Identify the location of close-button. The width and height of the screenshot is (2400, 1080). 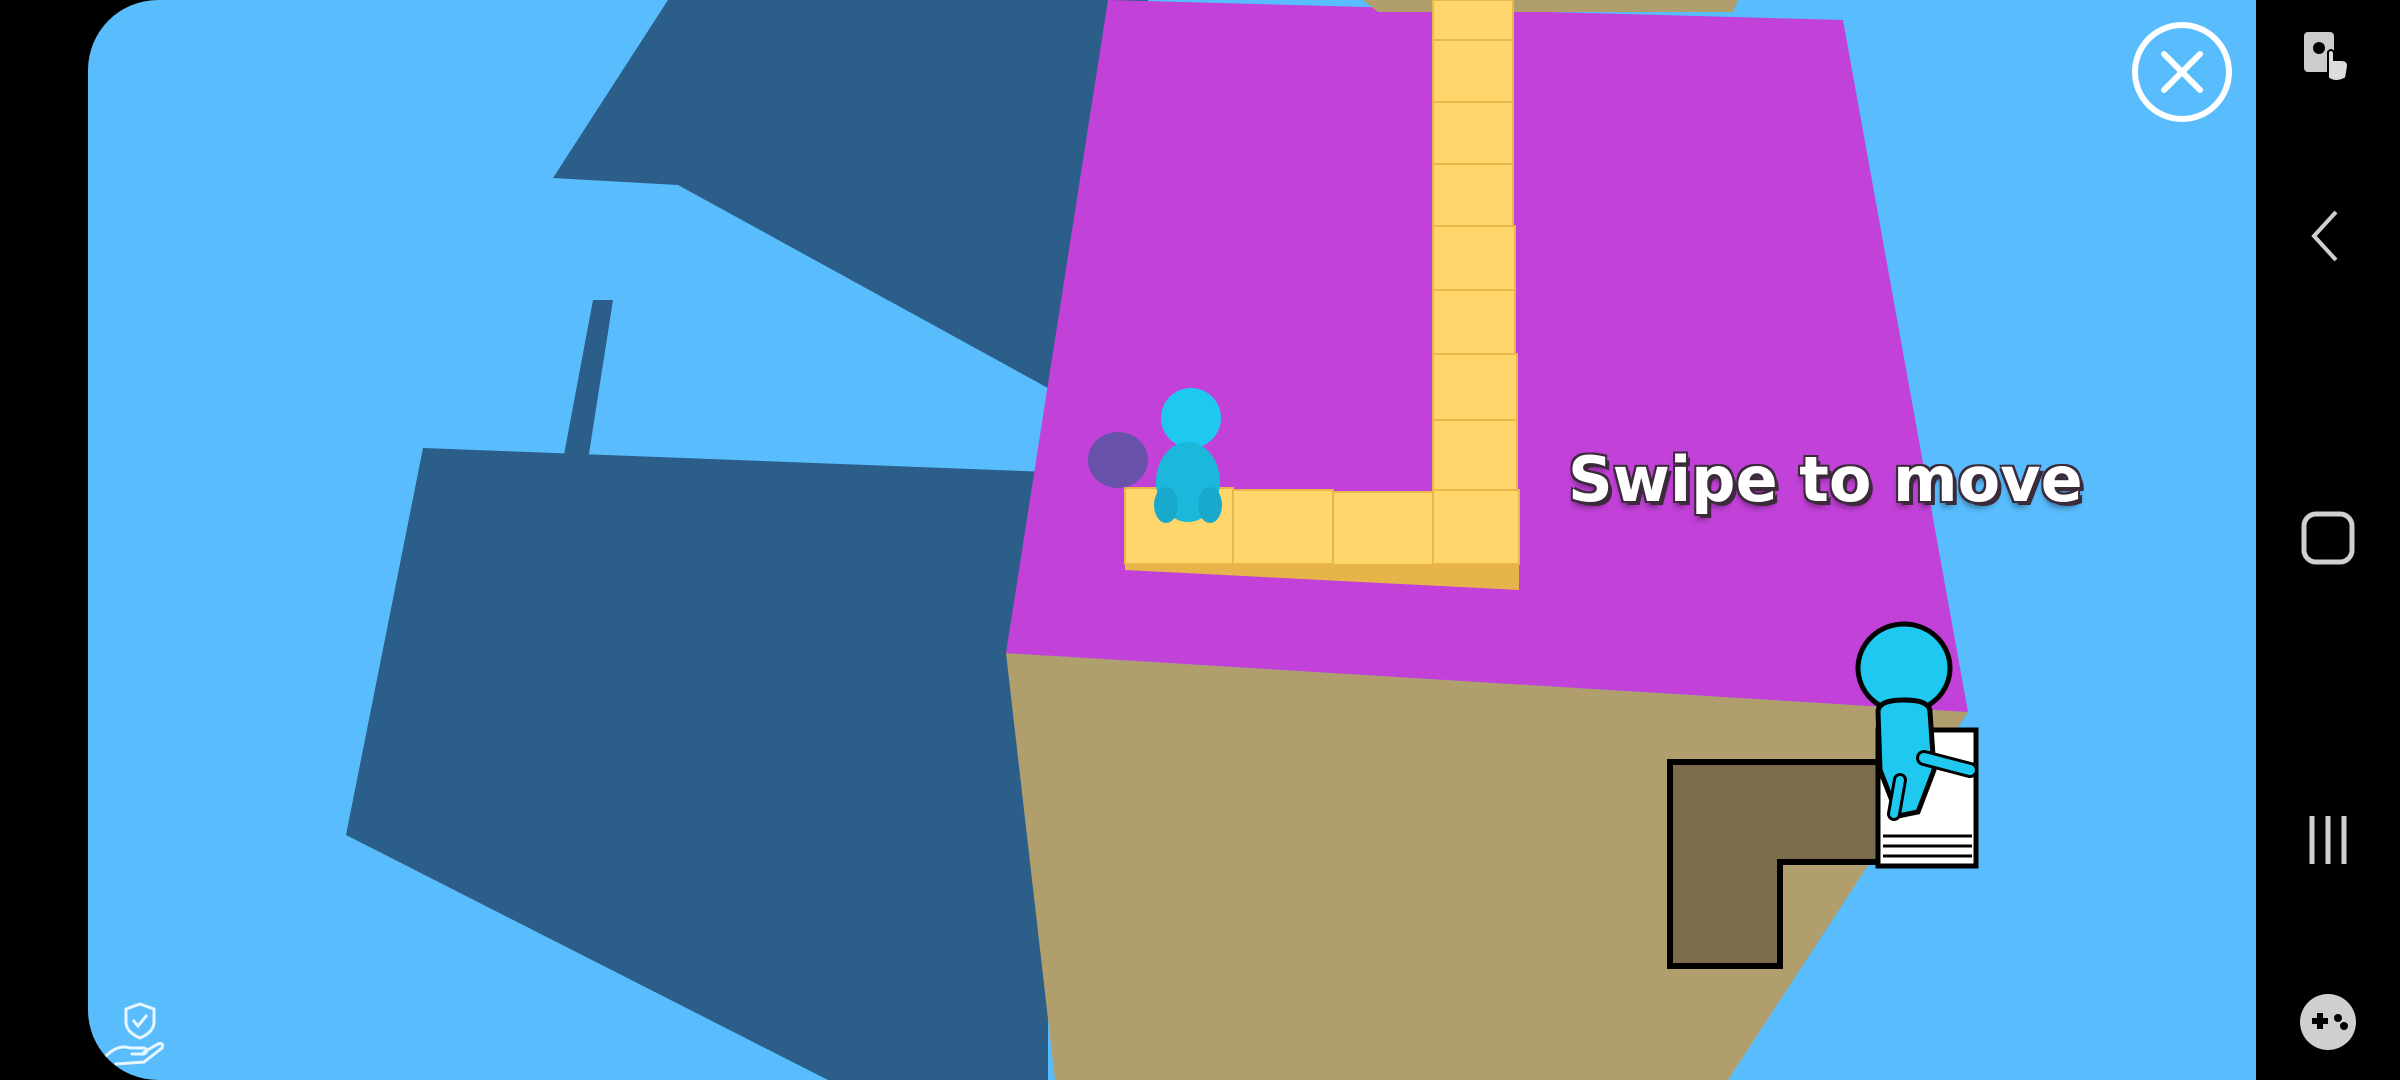
(2182, 72).